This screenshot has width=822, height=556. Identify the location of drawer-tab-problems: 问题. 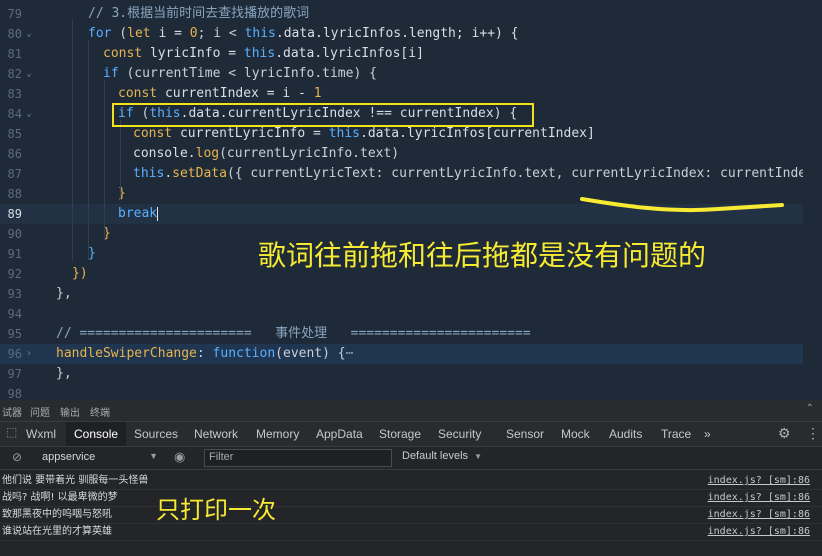
(40, 411).